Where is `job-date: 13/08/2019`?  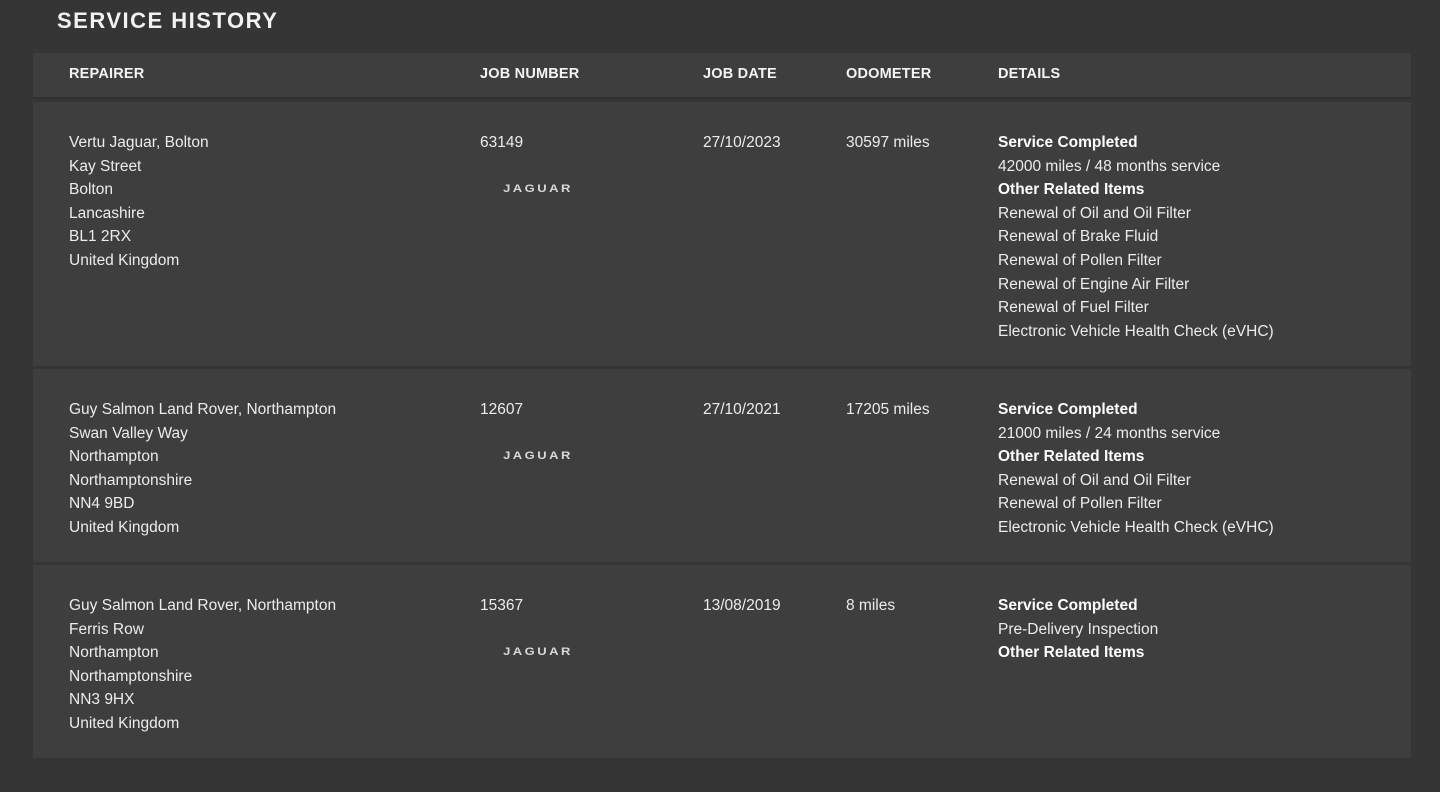 job-date: 13/08/2019 is located at coordinates (742, 605).